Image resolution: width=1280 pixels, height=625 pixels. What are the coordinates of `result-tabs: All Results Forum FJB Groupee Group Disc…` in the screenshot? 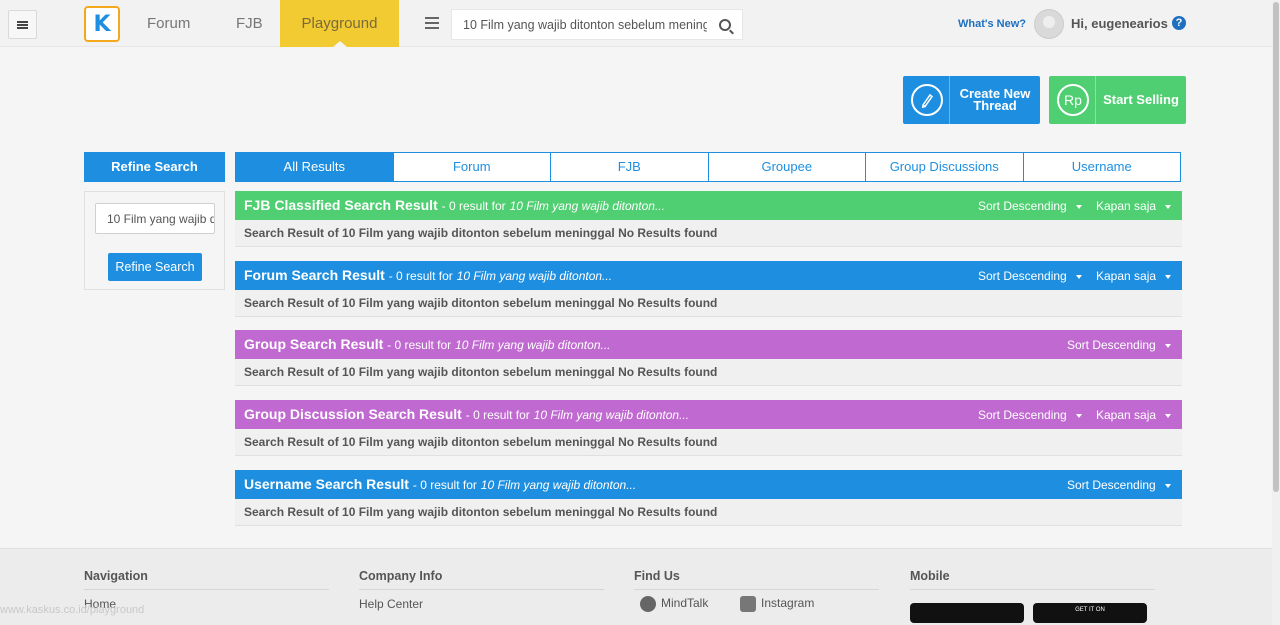 It's located at (708, 167).